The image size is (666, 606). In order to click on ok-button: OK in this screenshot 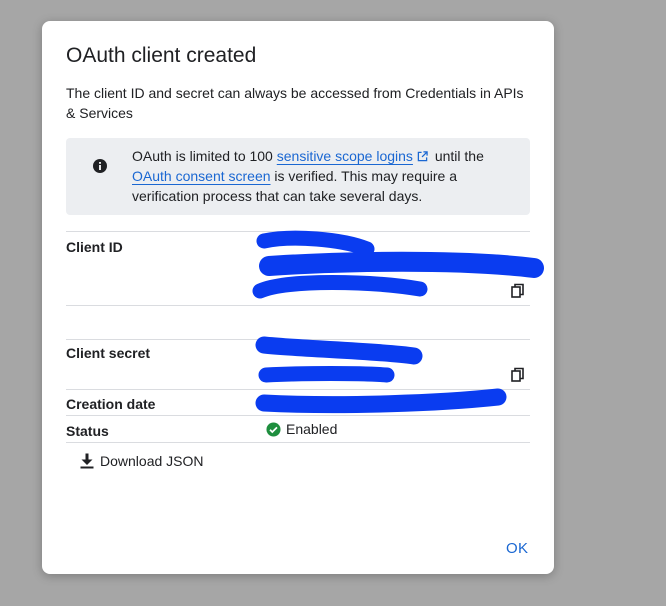, I will do `click(517, 548)`.